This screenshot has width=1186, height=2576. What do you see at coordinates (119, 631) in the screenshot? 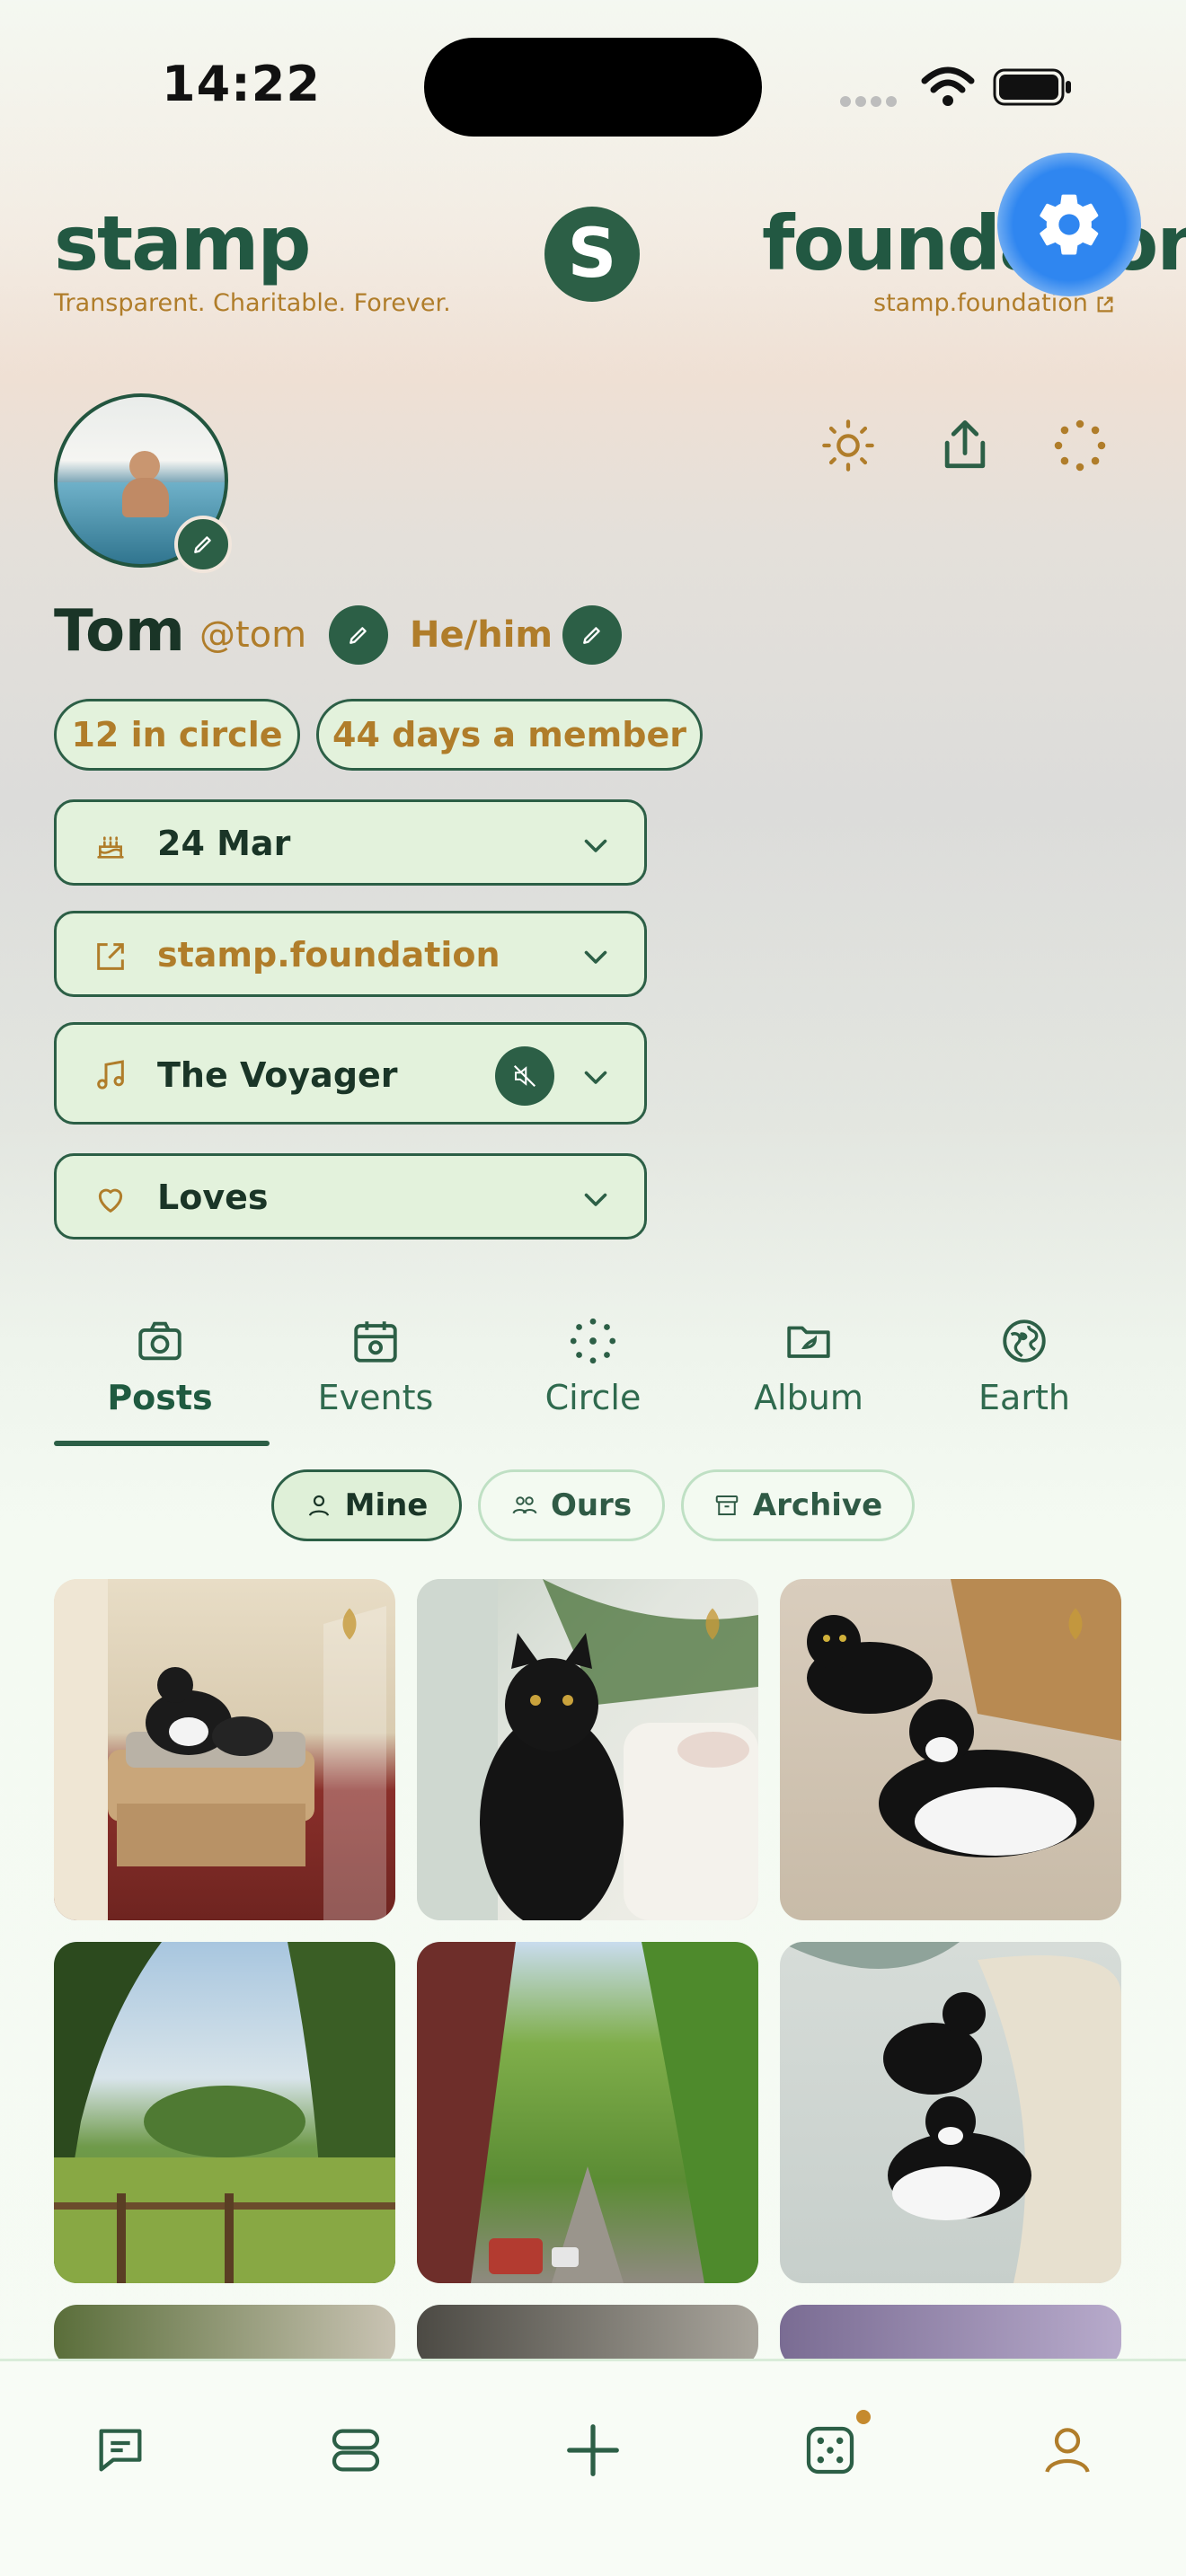
I see `profile-name: Tom` at bounding box center [119, 631].